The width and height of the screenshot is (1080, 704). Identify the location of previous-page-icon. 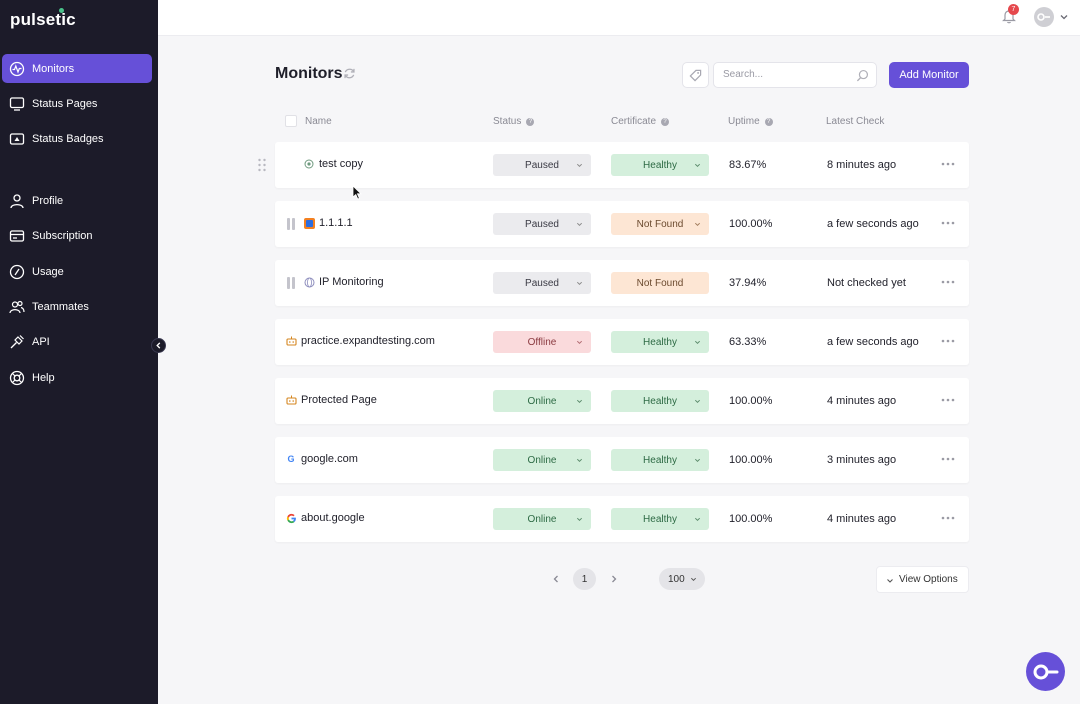
(556, 579).